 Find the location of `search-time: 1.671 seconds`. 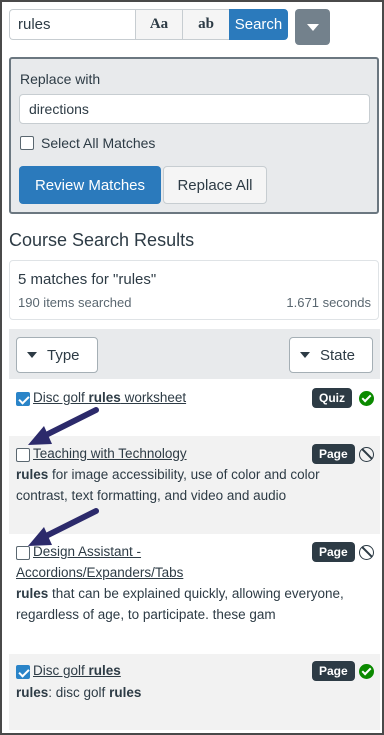

search-time: 1.671 seconds is located at coordinates (328, 302).